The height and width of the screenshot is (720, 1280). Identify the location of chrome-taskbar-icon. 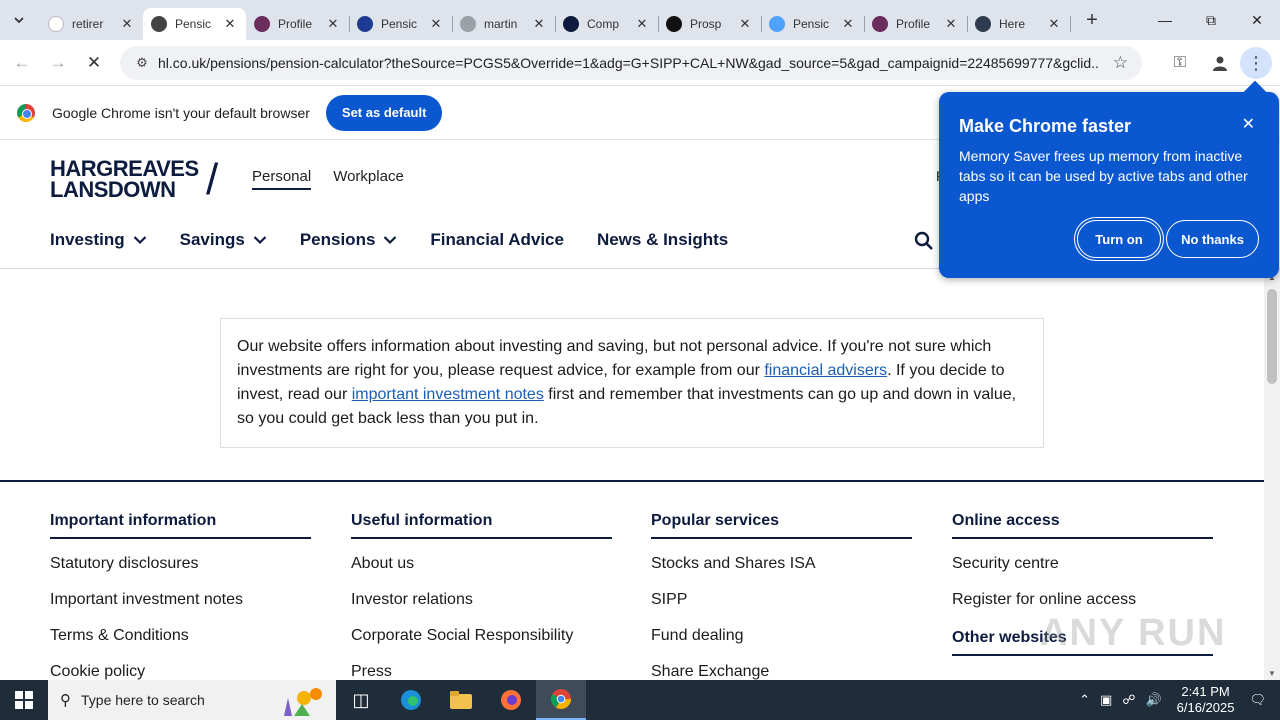
(561, 700).